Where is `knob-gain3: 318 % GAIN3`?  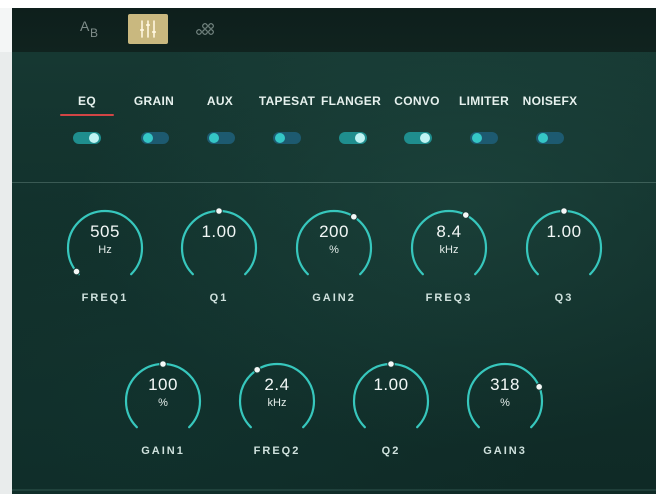
knob-gain3: 318 % GAIN3 is located at coordinates (505, 408).